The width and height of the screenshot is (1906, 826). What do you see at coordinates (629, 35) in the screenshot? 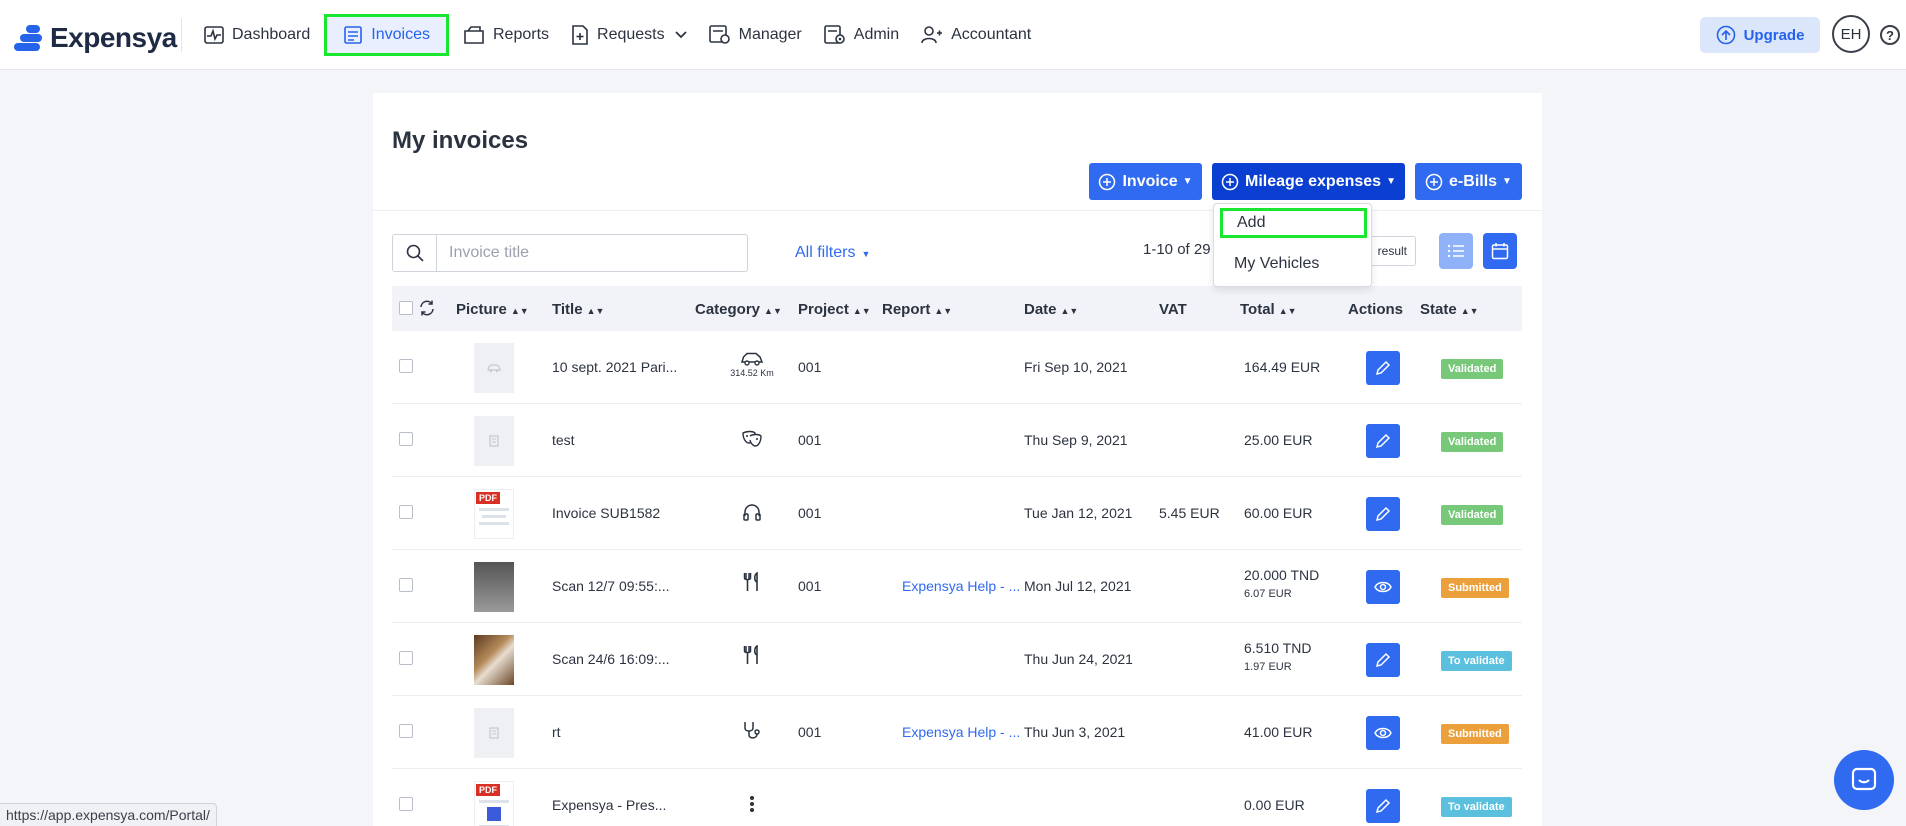
I see `nav-requests: Requests` at bounding box center [629, 35].